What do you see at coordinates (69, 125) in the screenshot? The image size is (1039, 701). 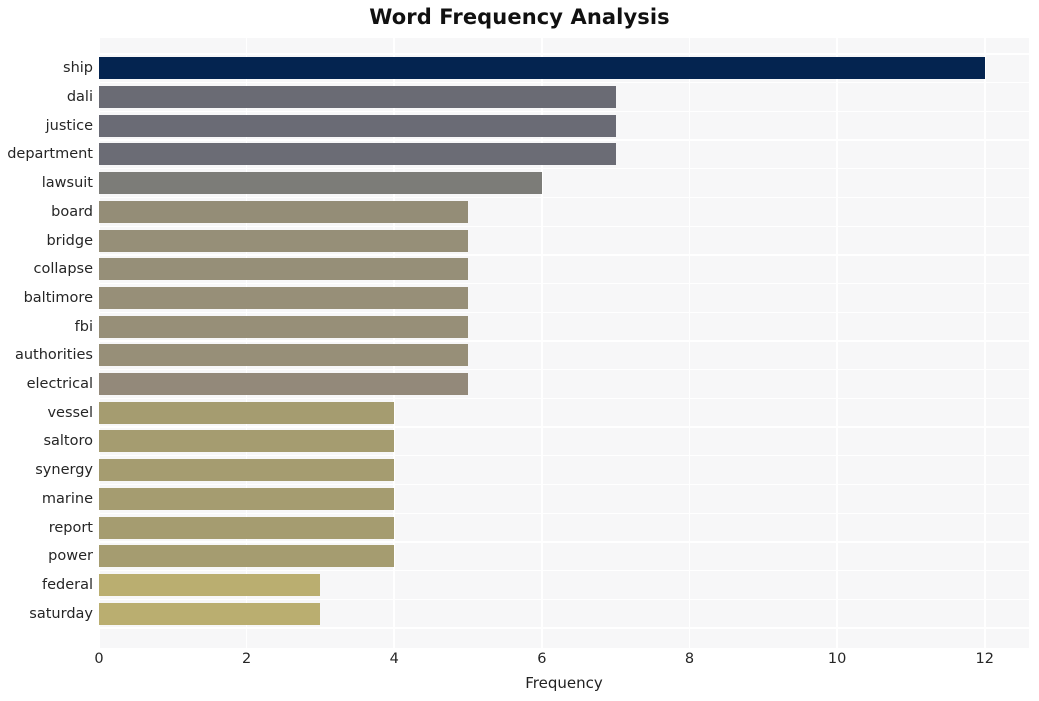 I see `y-tick-label-justice: justice` at bounding box center [69, 125].